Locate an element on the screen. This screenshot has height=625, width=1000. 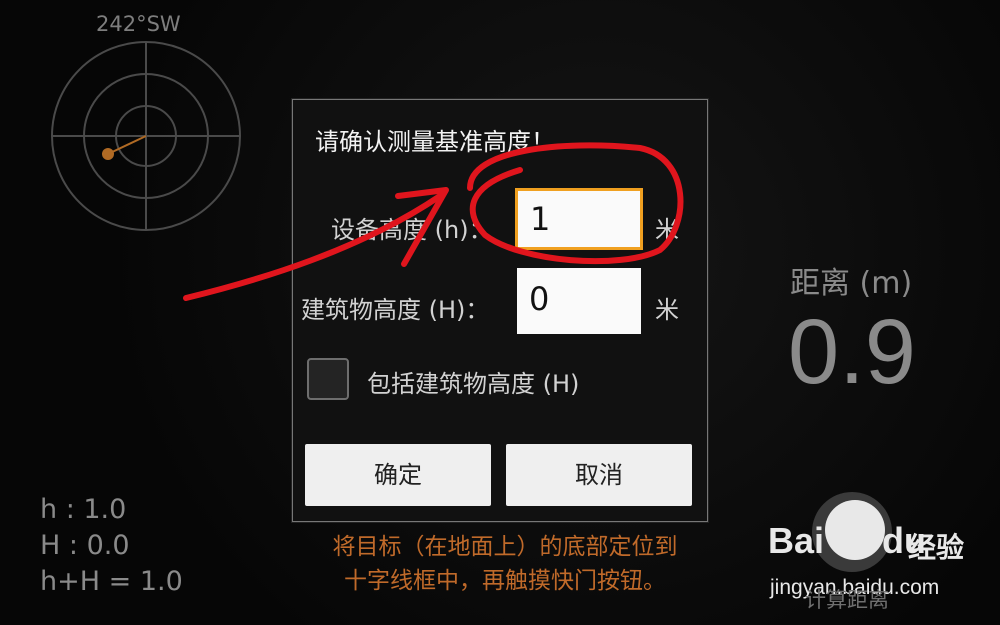
calculate-distance-label: 计算距离 is located at coordinates (847, 600).